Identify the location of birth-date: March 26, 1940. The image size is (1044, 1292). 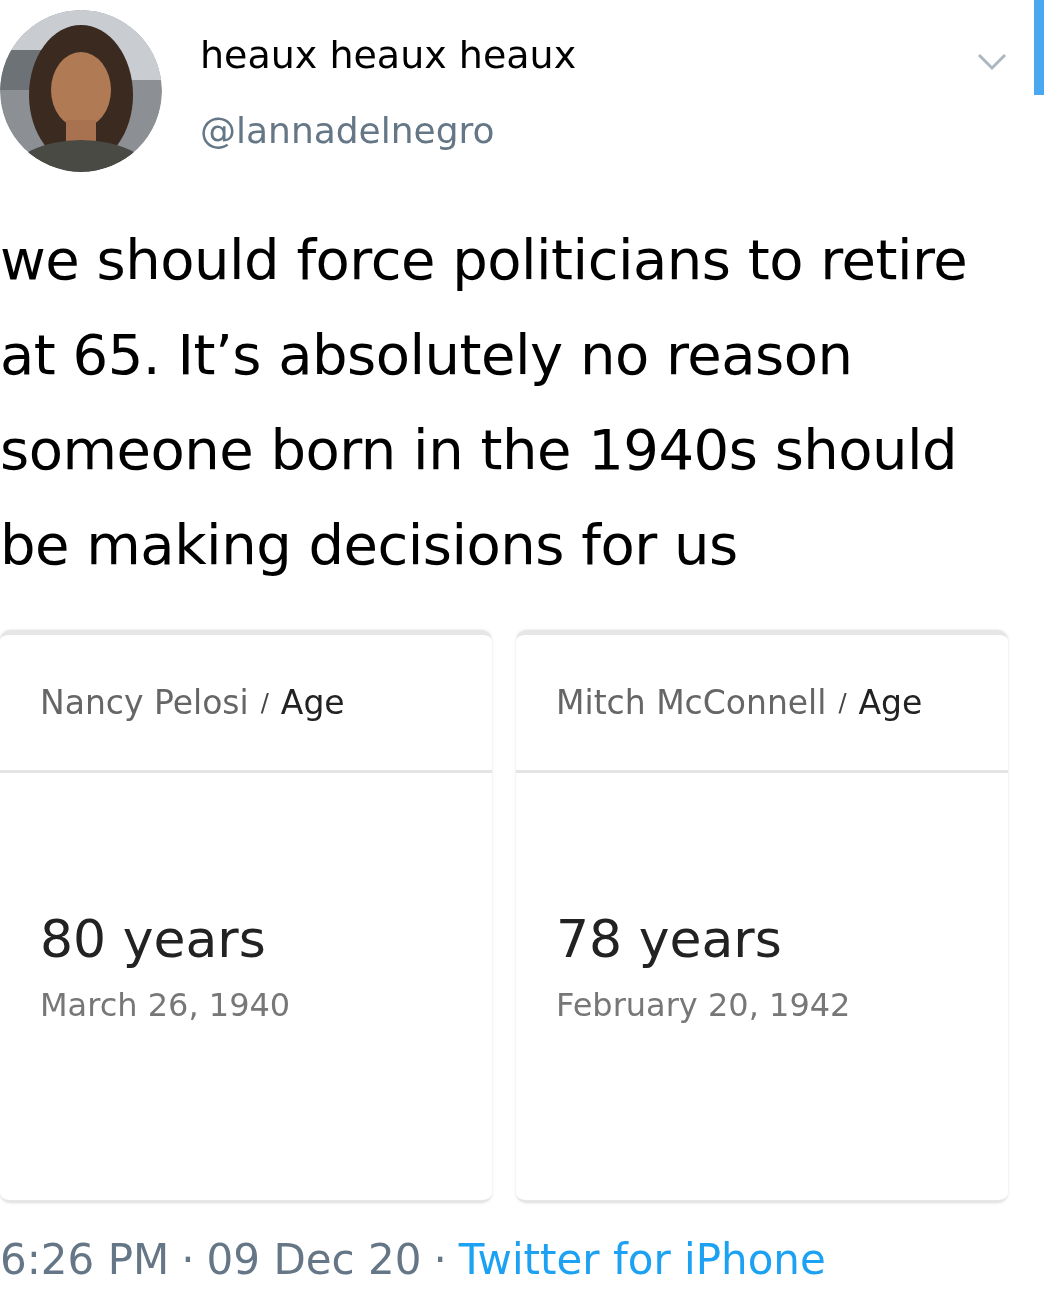
(165, 1005).